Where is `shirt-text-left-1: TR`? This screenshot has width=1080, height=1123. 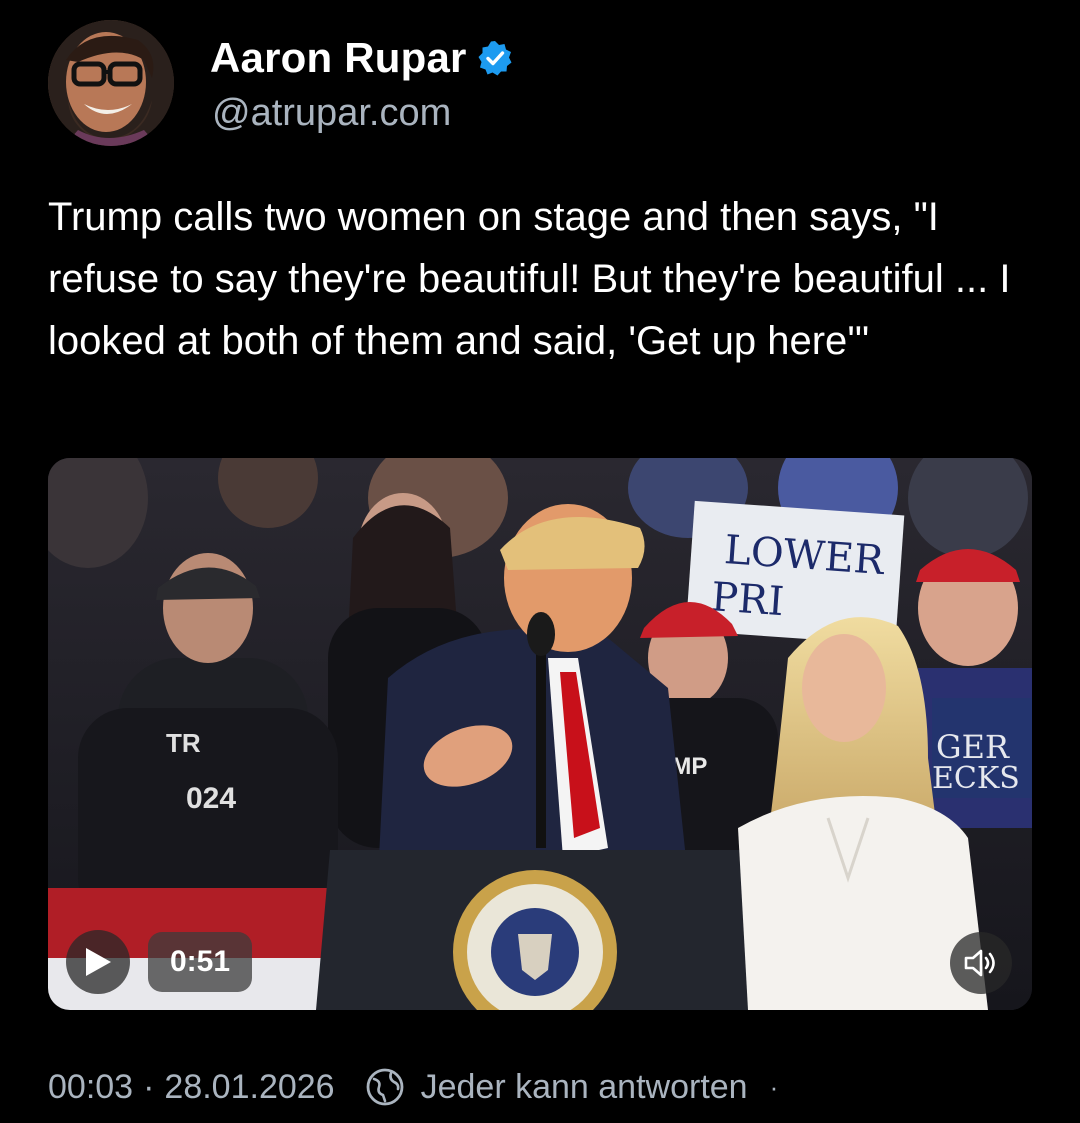
shirt-text-left-1: TR is located at coordinates (183, 743).